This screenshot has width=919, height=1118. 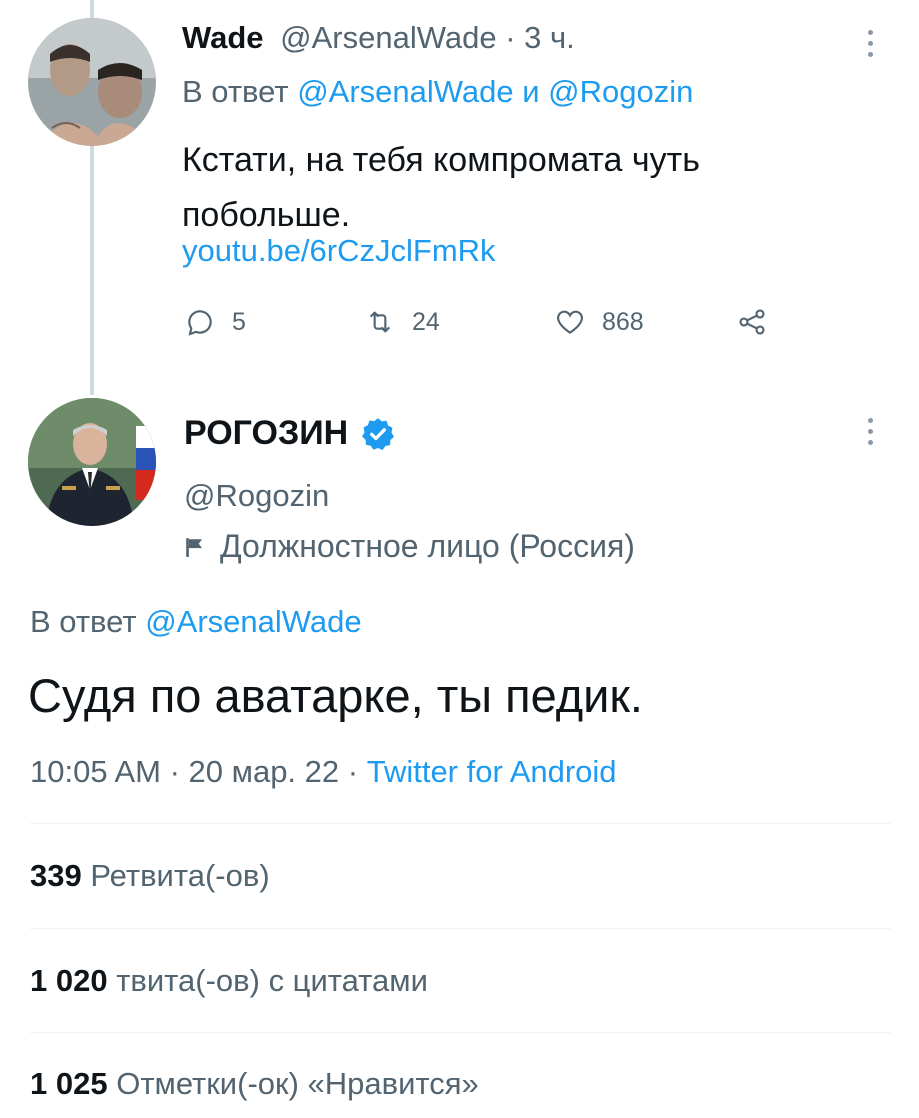 I want to click on reply-context: В ответ @ArsenalWade и @Rogozin, so click(x=437, y=92).